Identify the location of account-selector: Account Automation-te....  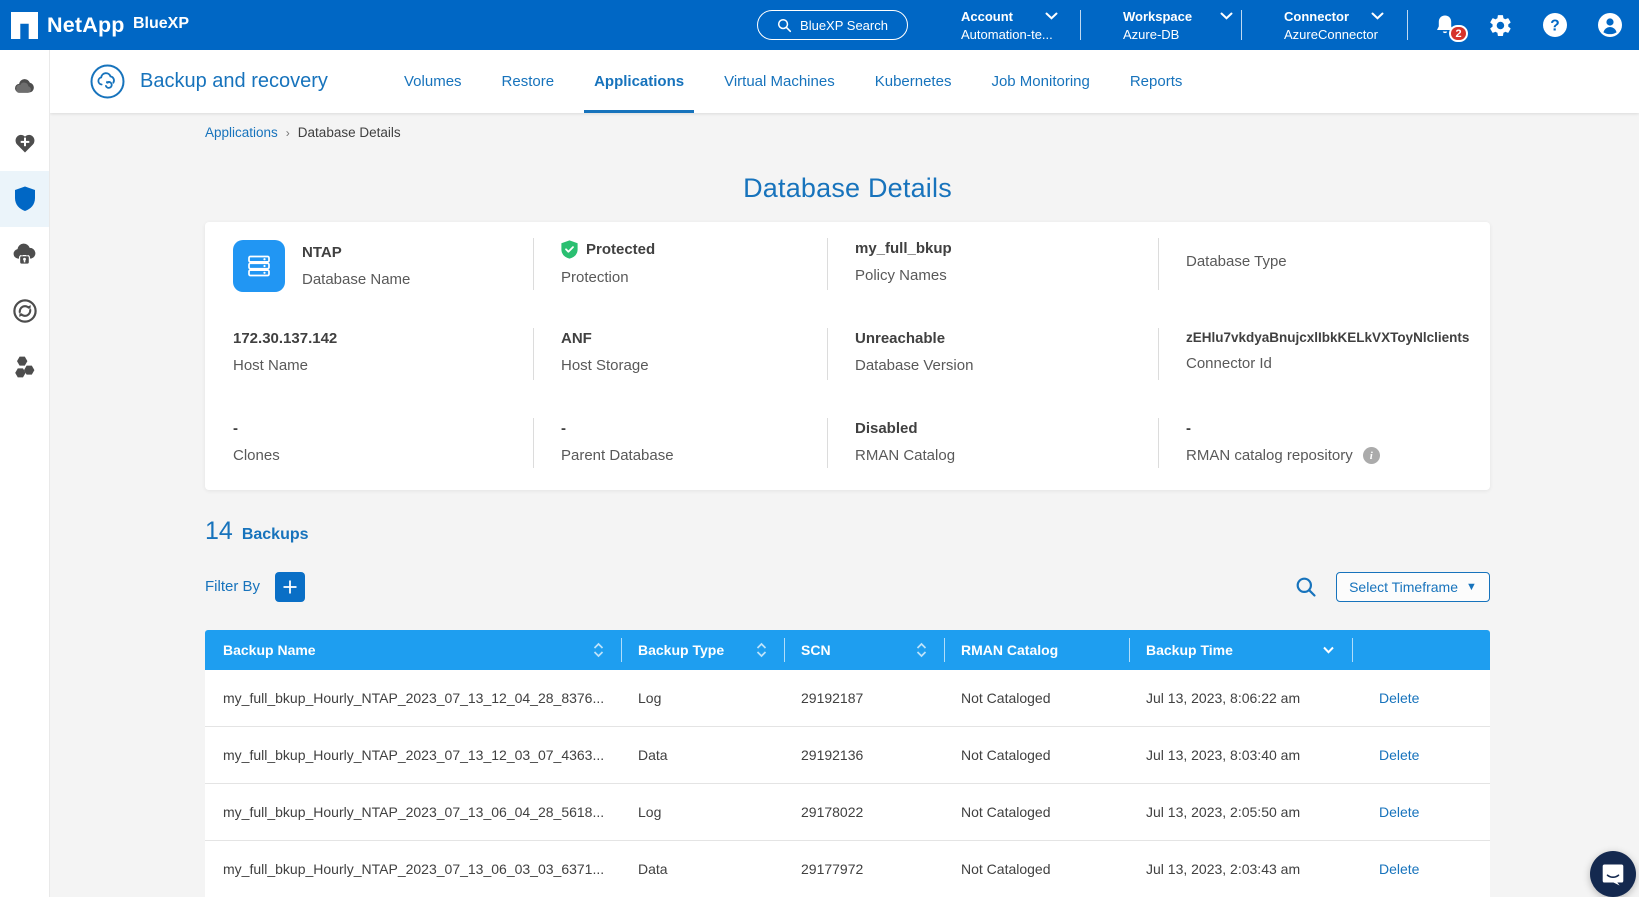
(1009, 25).